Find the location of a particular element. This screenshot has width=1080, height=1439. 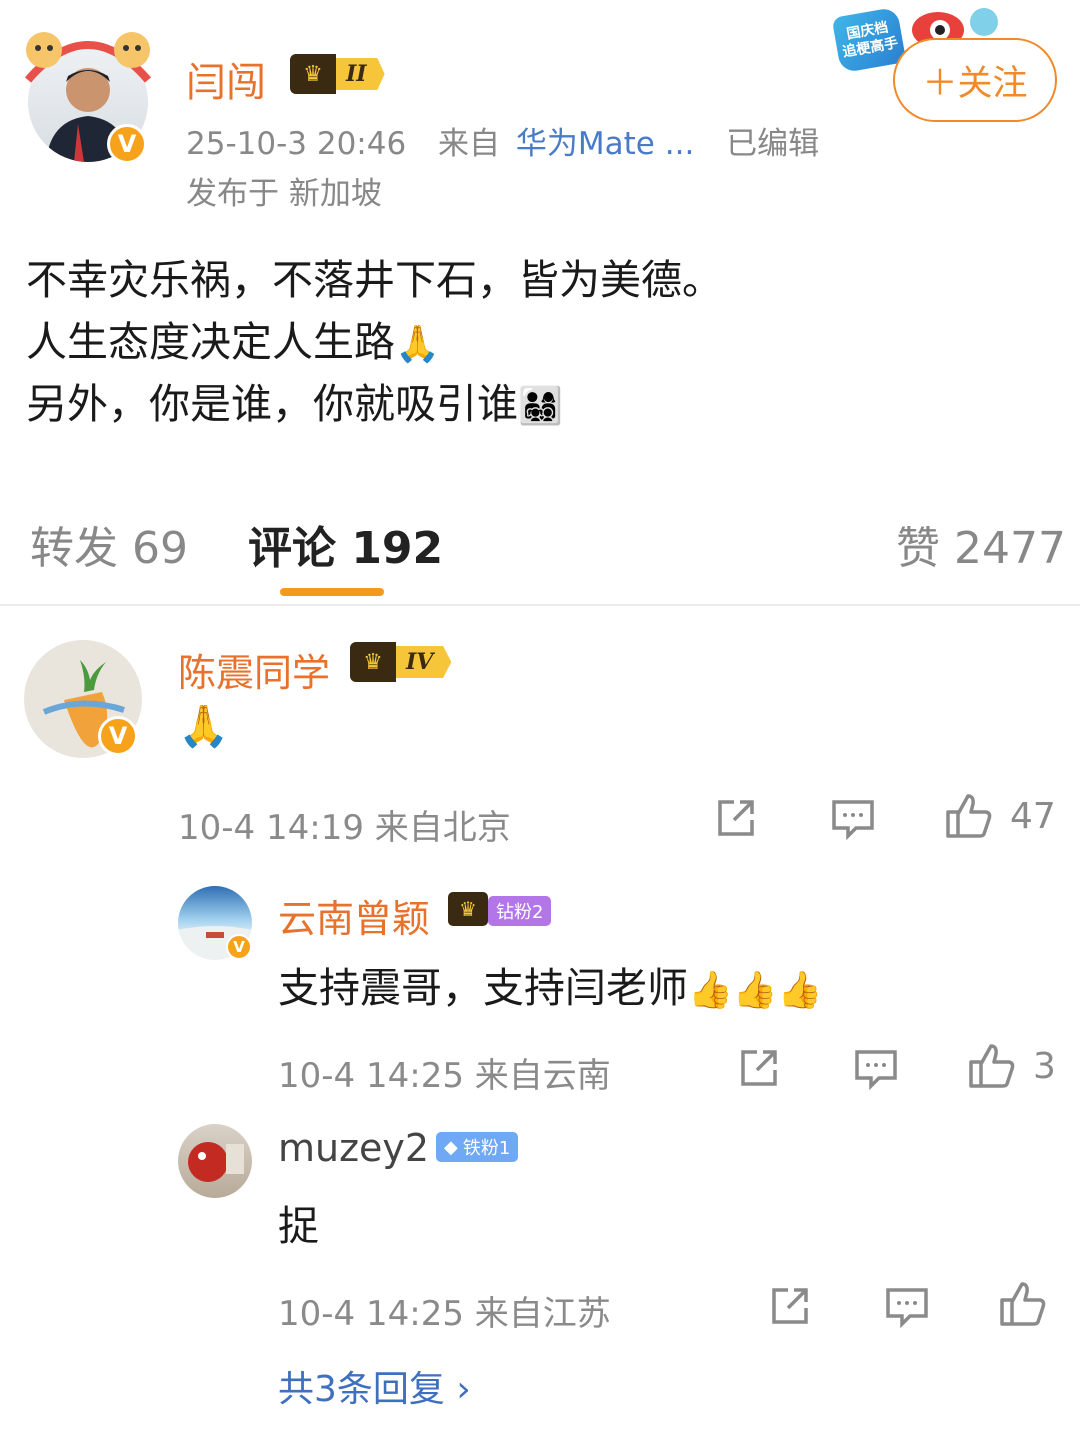

like-count: 47 is located at coordinates (1033, 816).